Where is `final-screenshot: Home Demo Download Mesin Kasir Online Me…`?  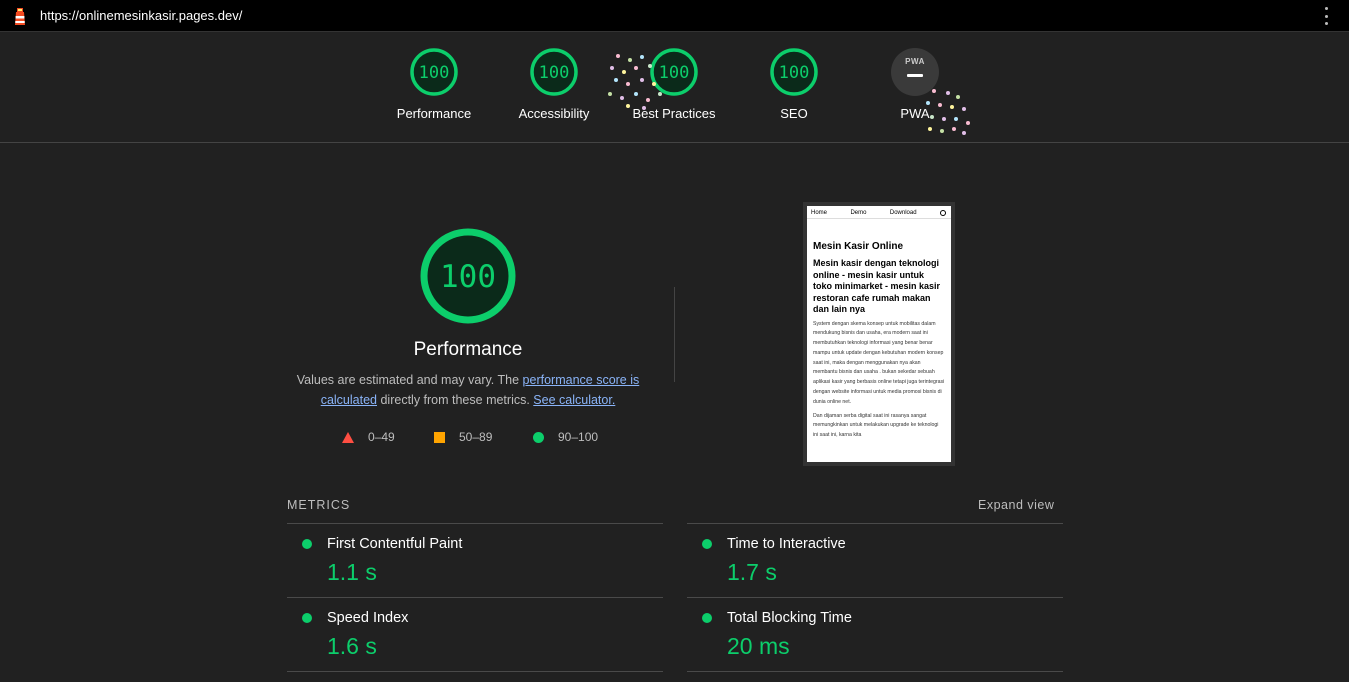
final-screenshot: Home Demo Download Mesin Kasir Online Me… is located at coordinates (879, 334).